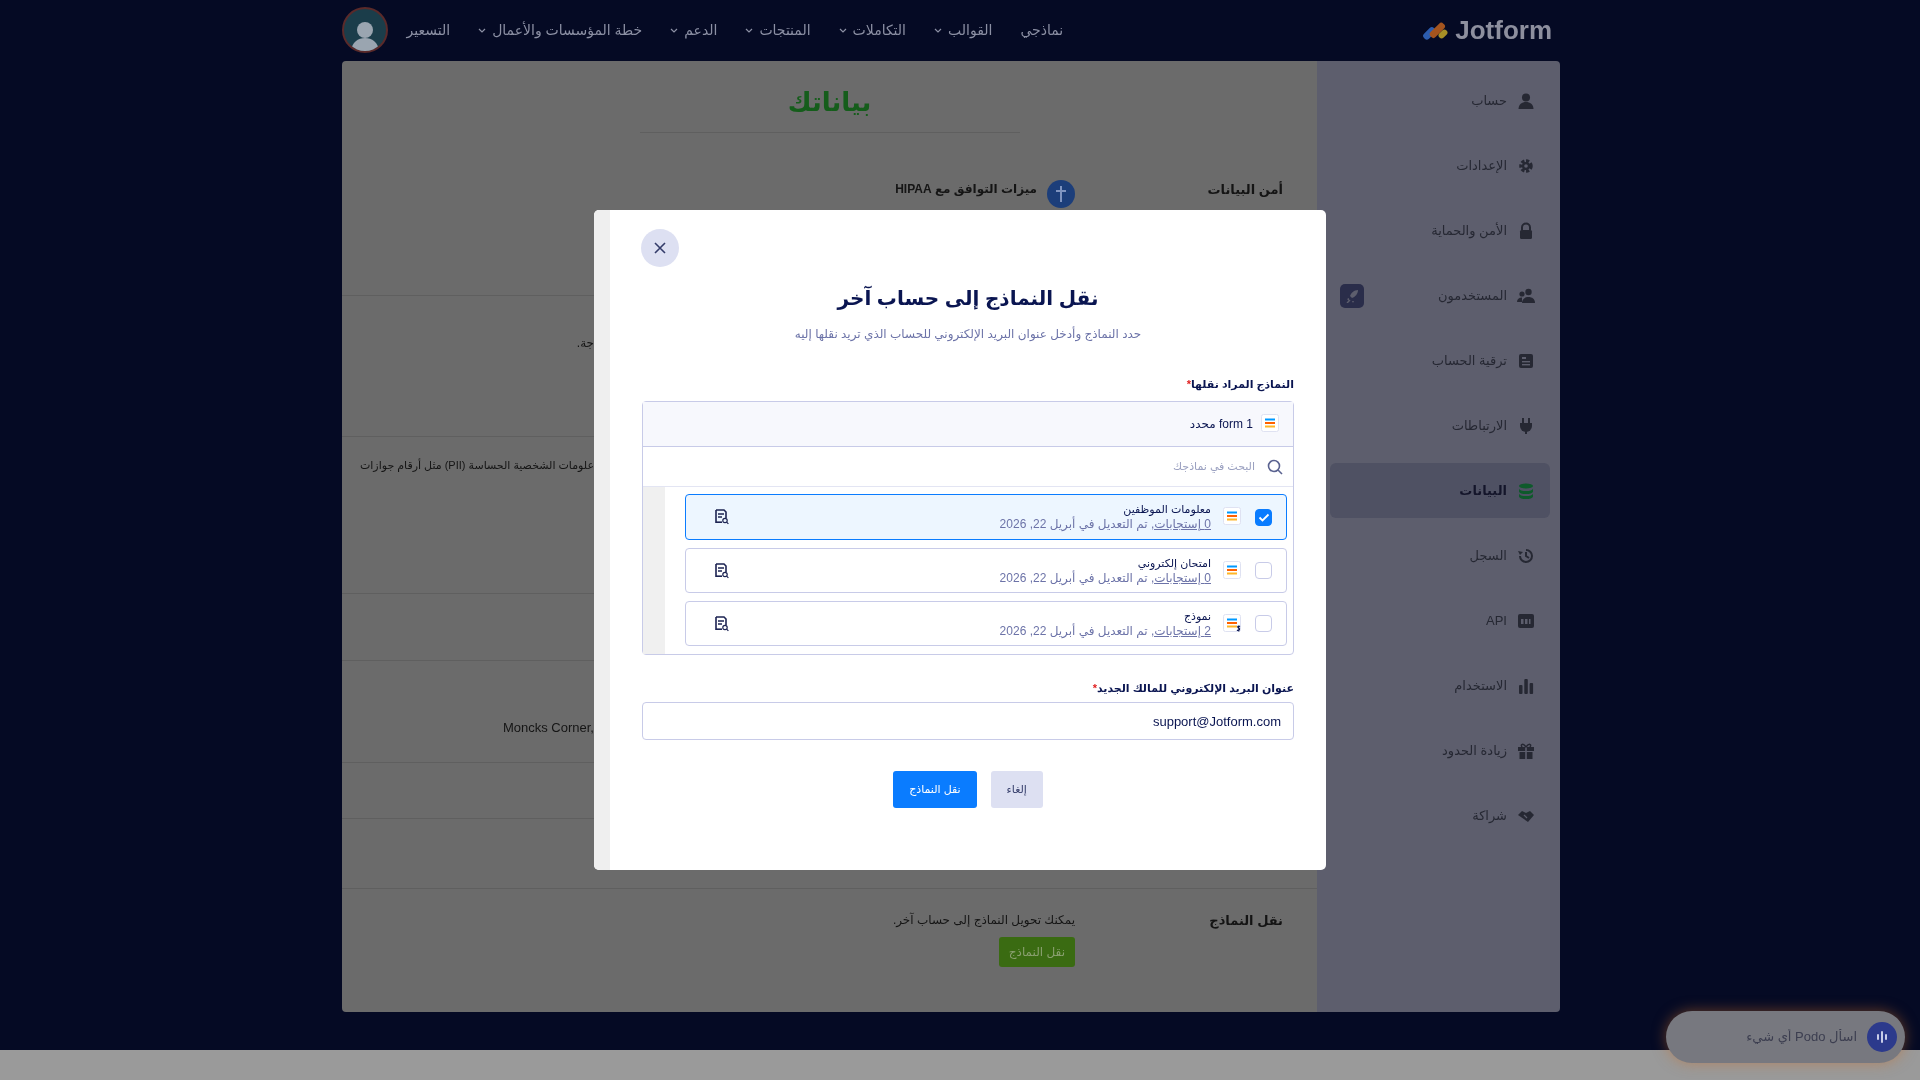 This screenshot has height=1080, width=1920. Describe the element at coordinates (1526, 295) in the screenshot. I see `users-icon` at that location.